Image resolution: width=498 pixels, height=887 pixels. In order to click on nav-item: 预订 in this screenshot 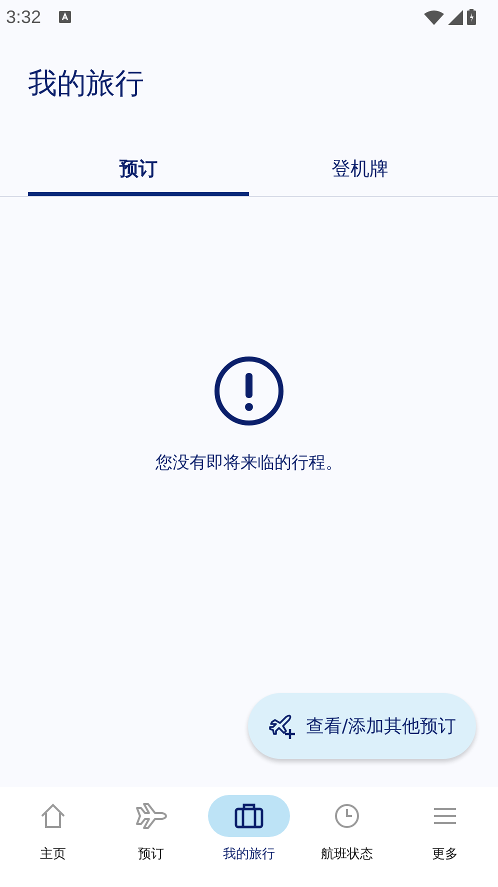, I will do `click(151, 837)`.